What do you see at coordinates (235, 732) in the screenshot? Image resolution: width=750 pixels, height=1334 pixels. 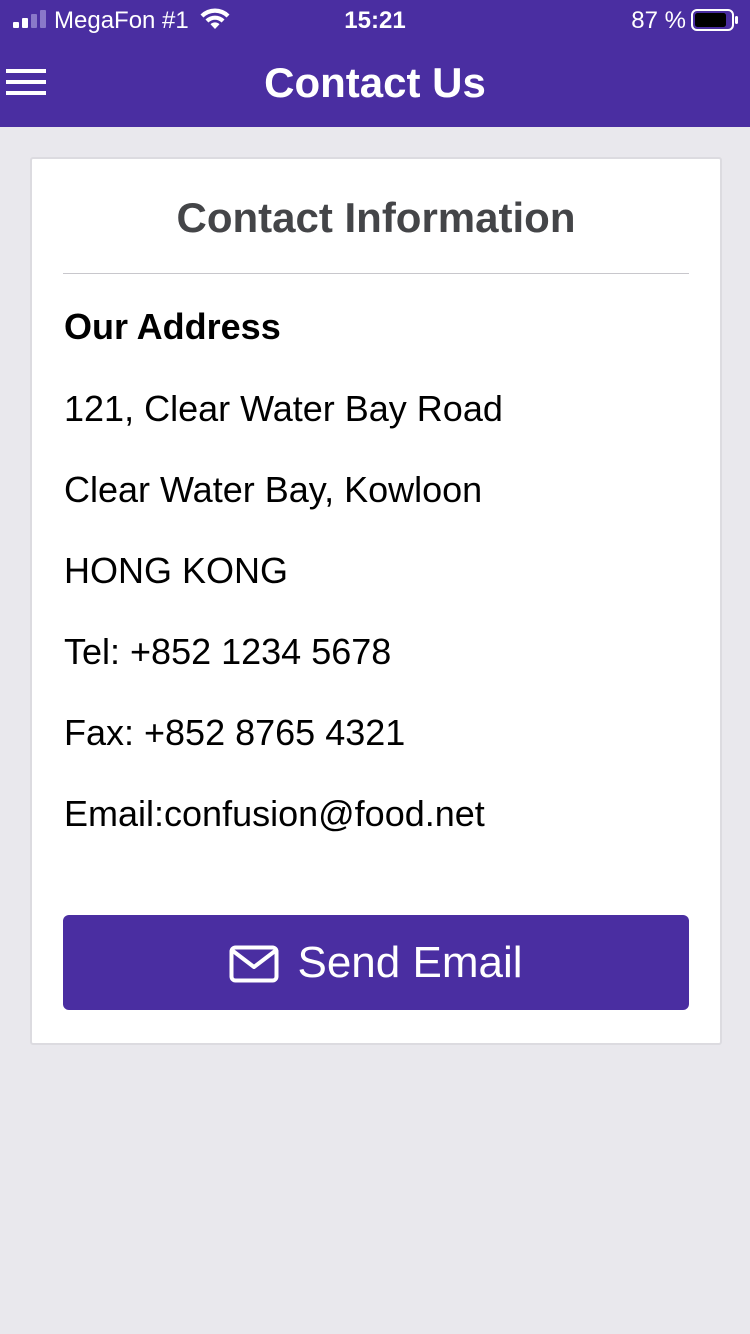 I see `fax-number: Fax: +852 8765 4321` at bounding box center [235, 732].